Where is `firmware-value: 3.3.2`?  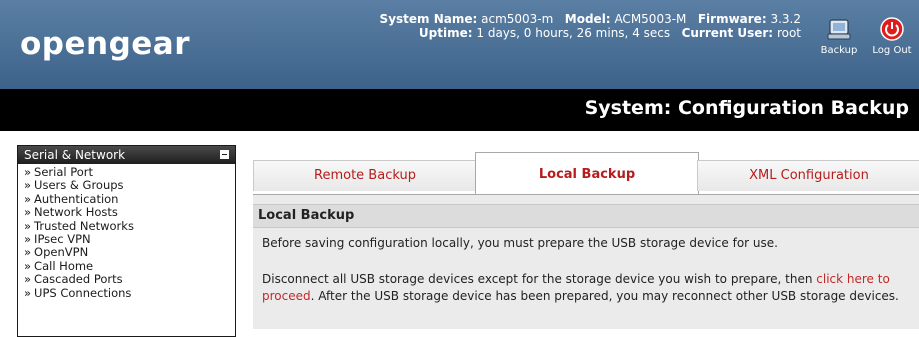
firmware-value: 3.3.2 is located at coordinates (785, 19).